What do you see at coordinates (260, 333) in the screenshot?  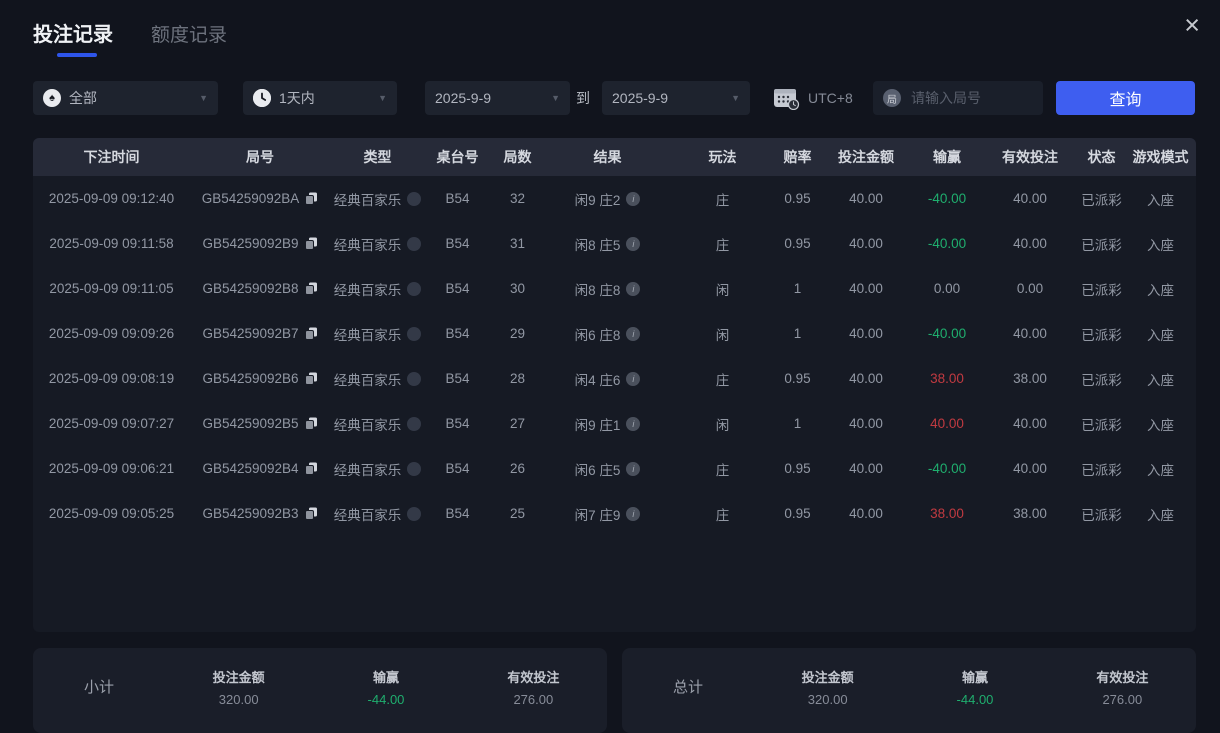 I see `cell-round-id: GB54259092B7` at bounding box center [260, 333].